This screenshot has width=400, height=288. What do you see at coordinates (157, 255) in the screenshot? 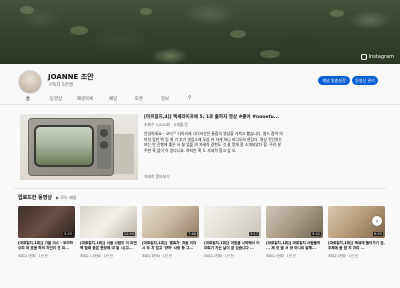
I see `video-meta: 조회수 8천회 · 1년 전` at bounding box center [157, 255].